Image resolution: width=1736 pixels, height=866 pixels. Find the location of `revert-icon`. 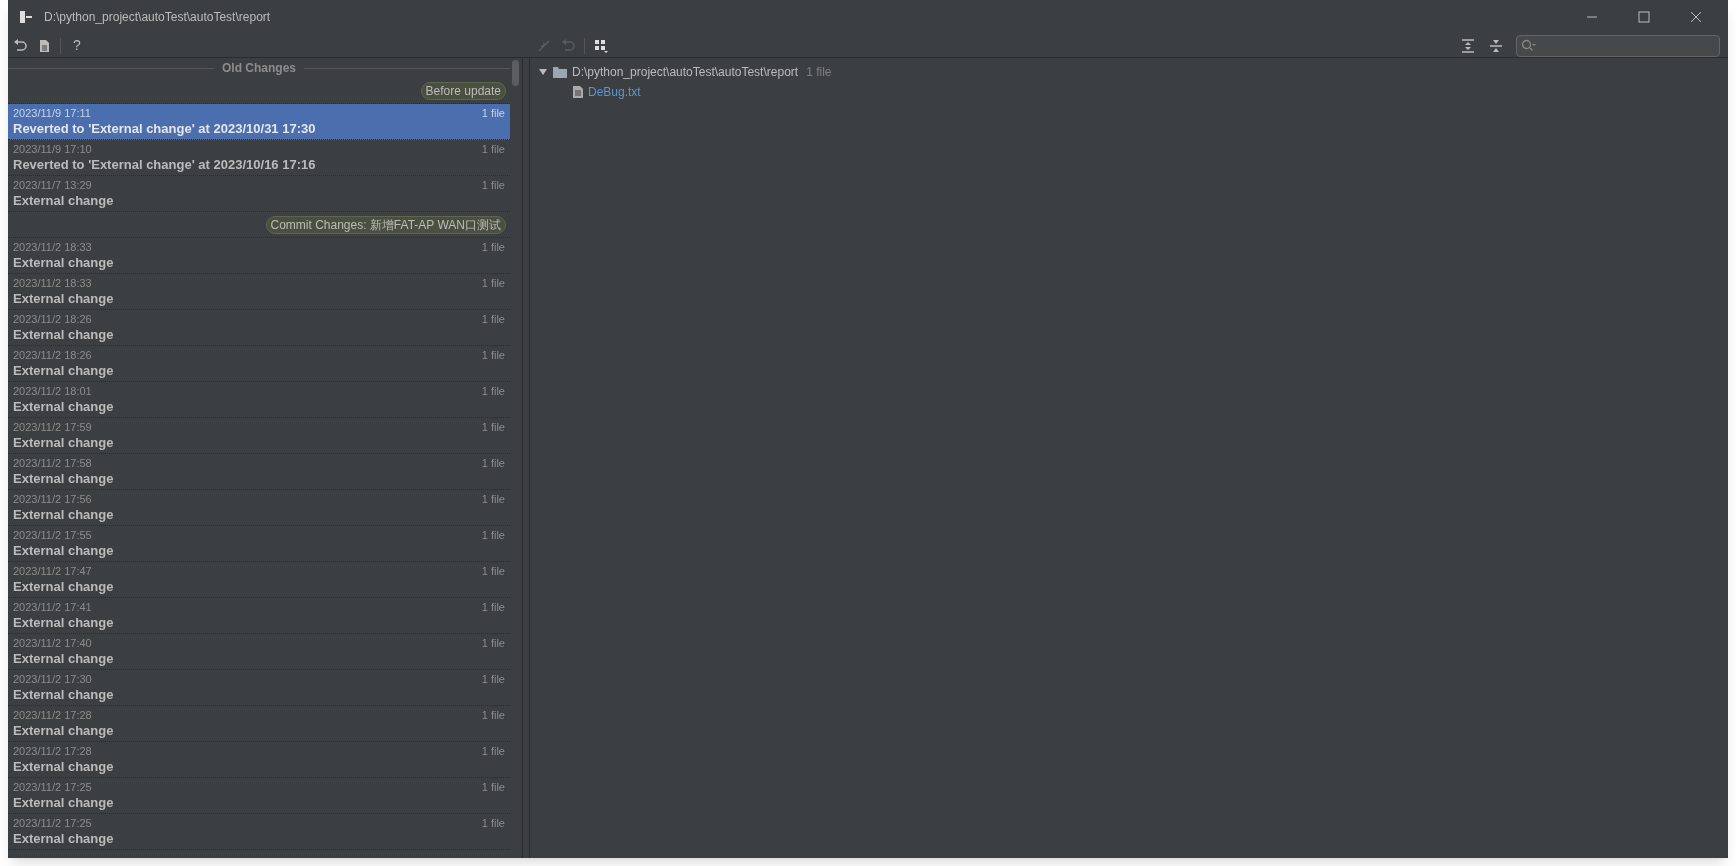

revert-icon is located at coordinates (20, 45).